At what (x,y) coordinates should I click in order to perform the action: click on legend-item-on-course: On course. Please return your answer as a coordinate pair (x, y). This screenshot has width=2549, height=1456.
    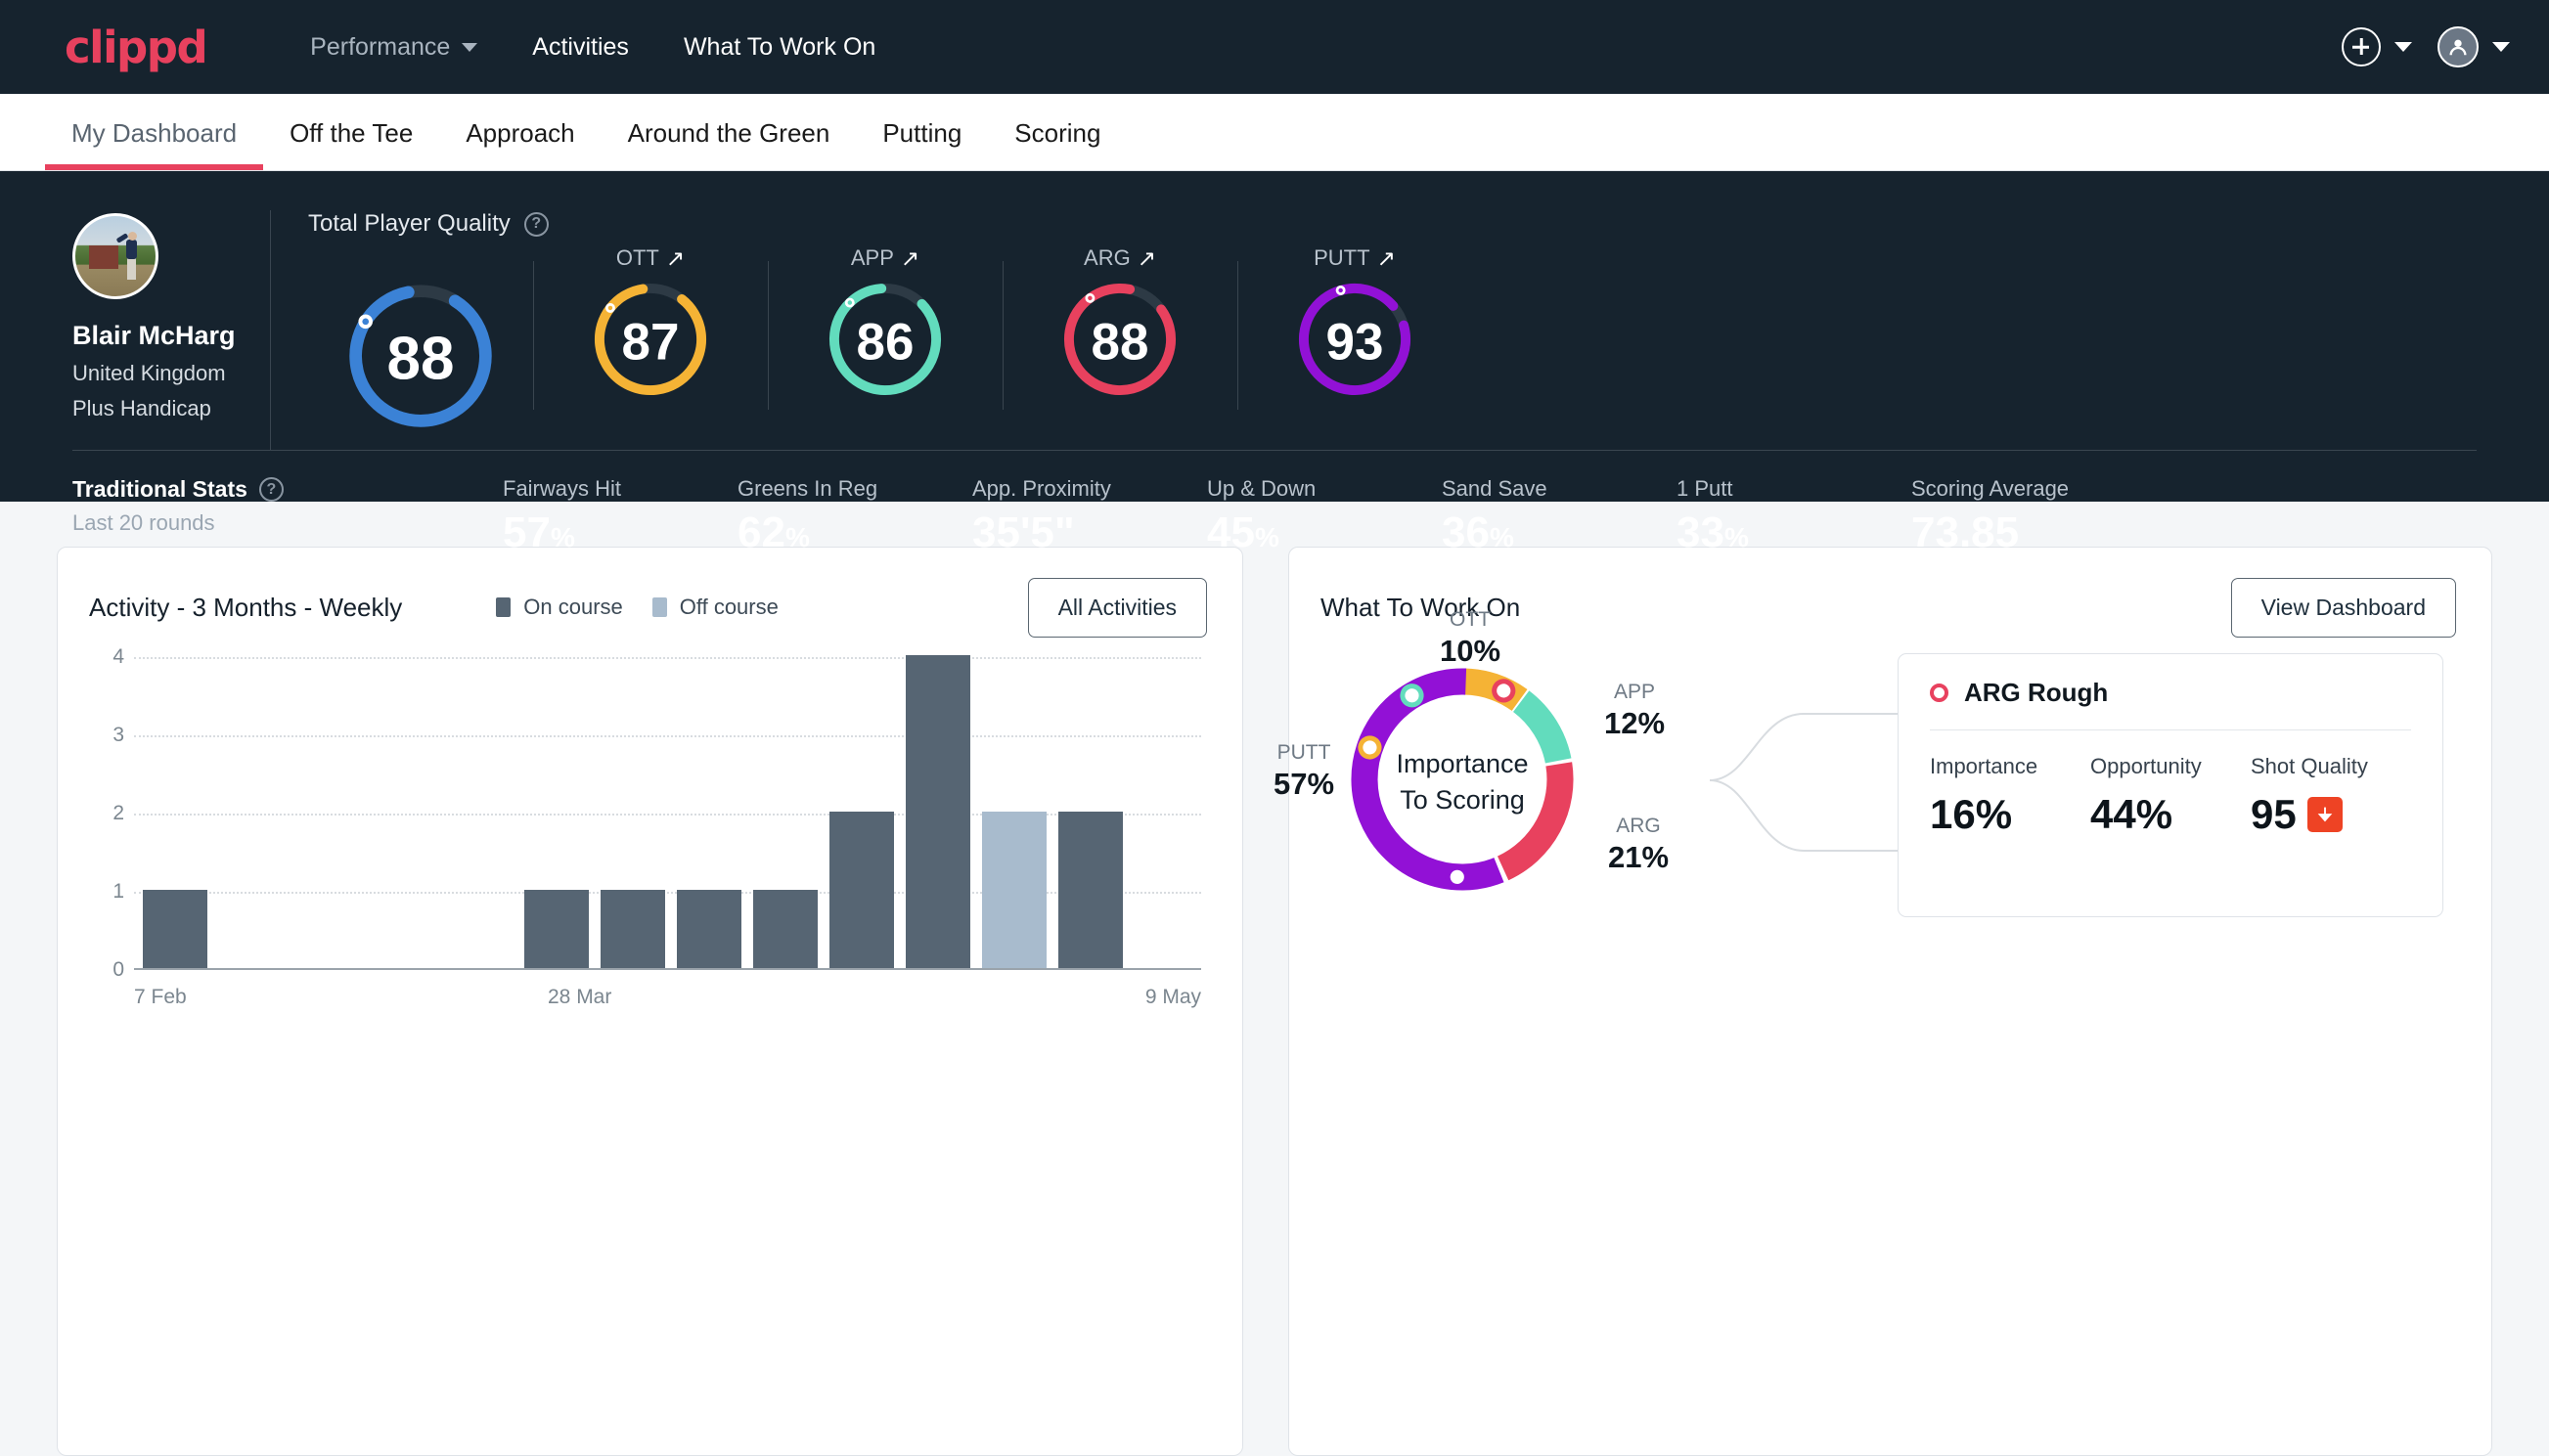
    Looking at the image, I should click on (560, 607).